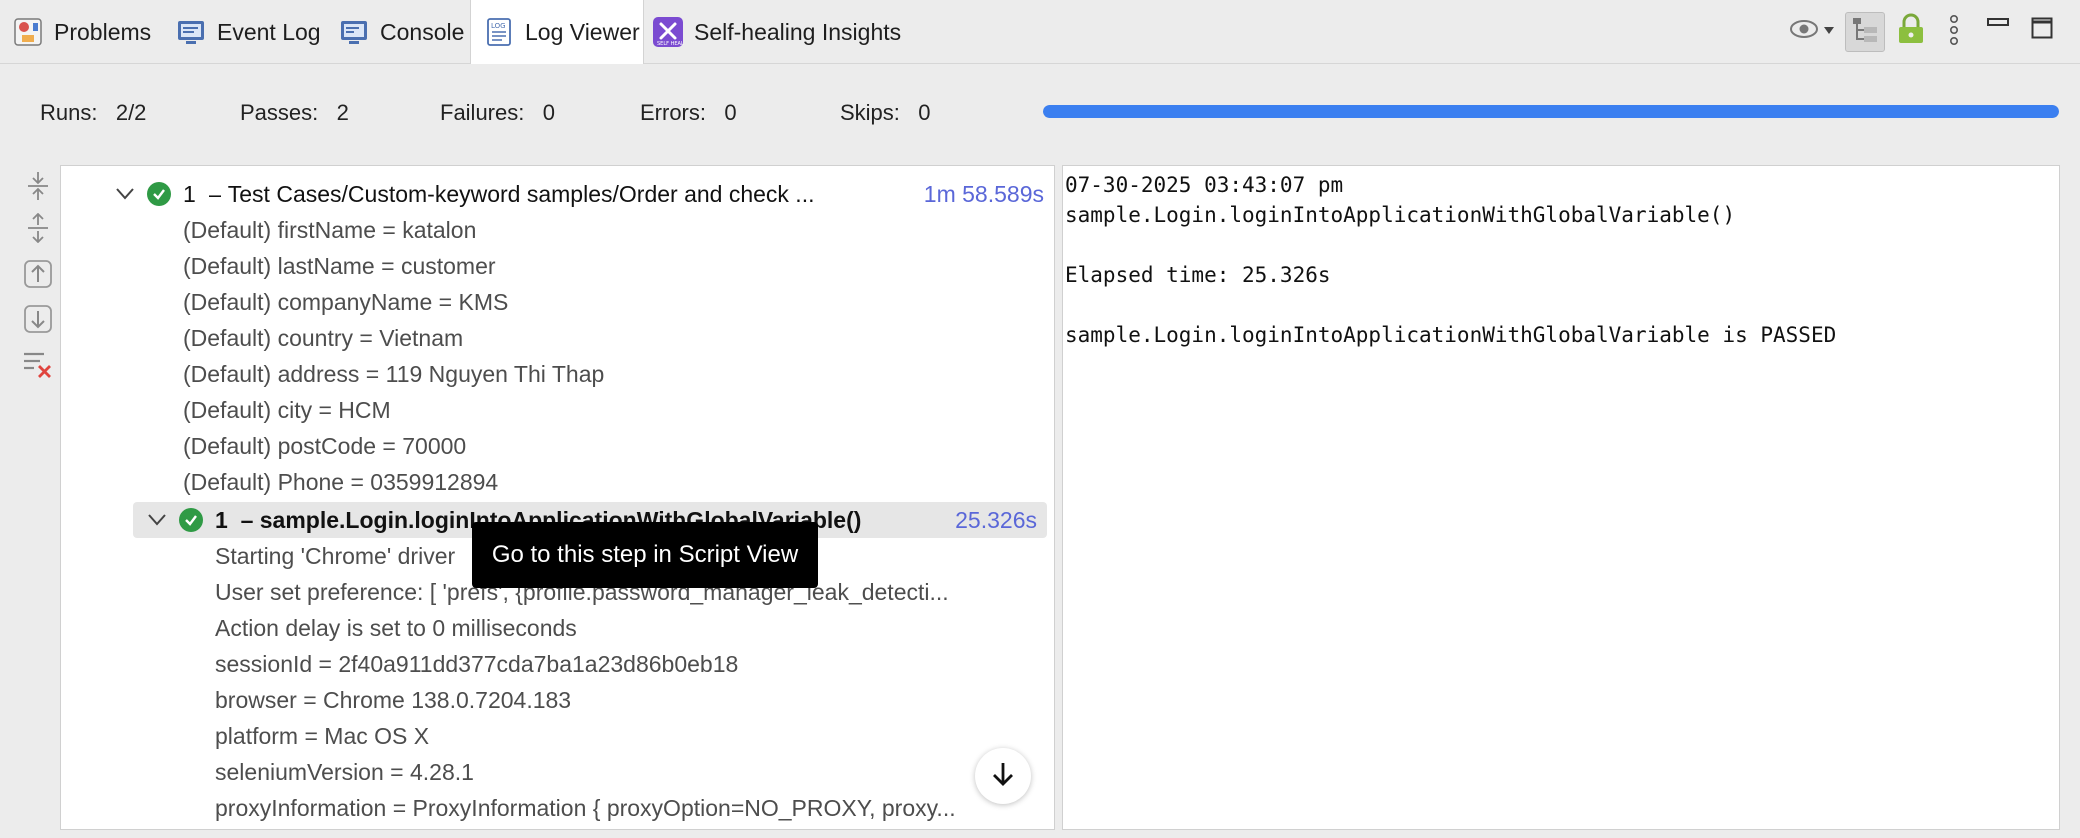 The width and height of the screenshot is (2080, 838). I want to click on errors-stat: Errors: 0, so click(688, 112).